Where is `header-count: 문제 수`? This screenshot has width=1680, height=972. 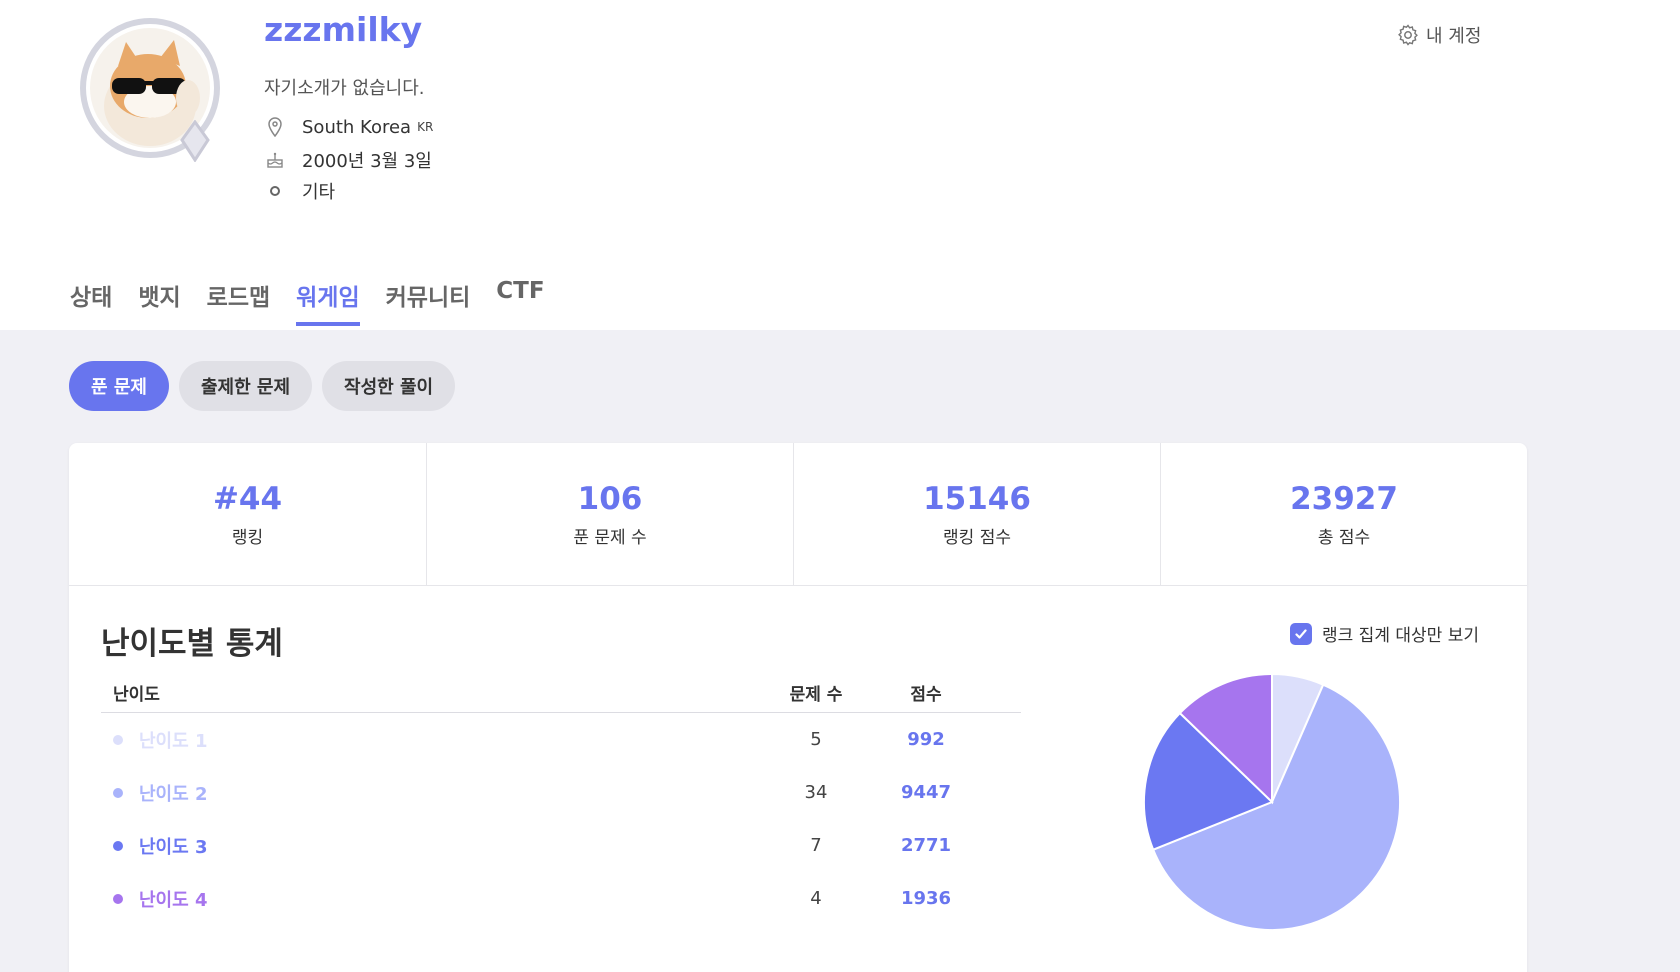 header-count: 문제 수 is located at coordinates (816, 695).